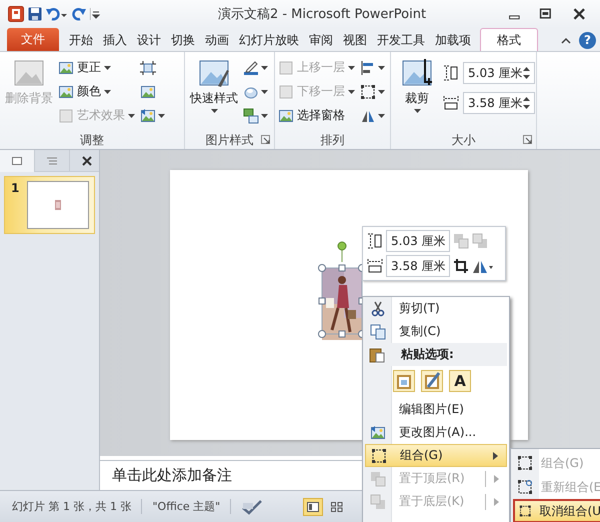 This screenshot has width=600, height=522. Describe the element at coordinates (92, 140) in the screenshot. I see `group-label: 调整` at that location.